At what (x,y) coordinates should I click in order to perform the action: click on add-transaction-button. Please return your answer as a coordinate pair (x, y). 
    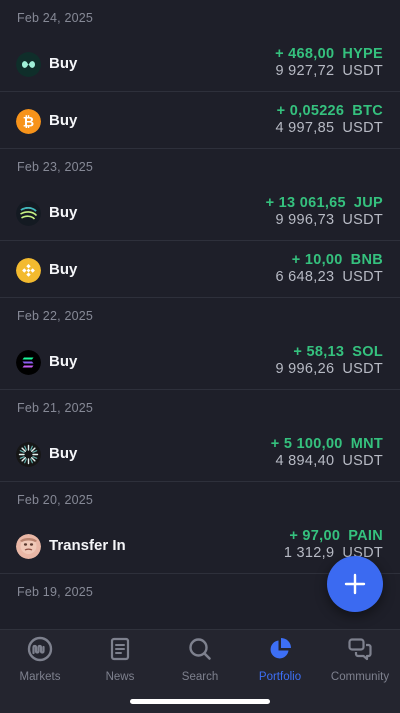
    Looking at the image, I should click on (355, 584).